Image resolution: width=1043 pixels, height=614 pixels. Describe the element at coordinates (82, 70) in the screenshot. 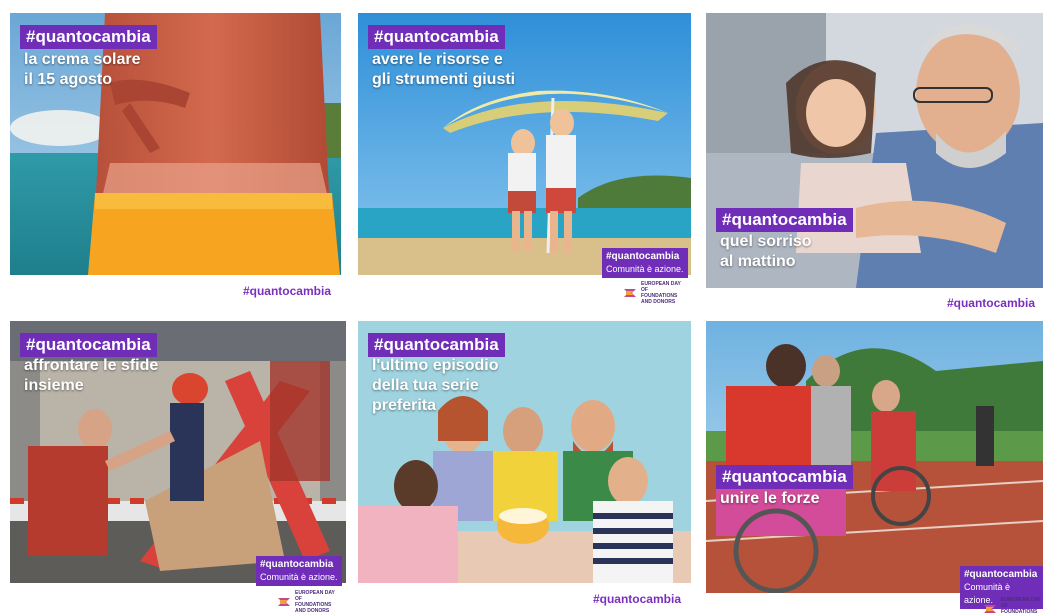

I see `card-caption: la crema solare il 15 agosto` at that location.